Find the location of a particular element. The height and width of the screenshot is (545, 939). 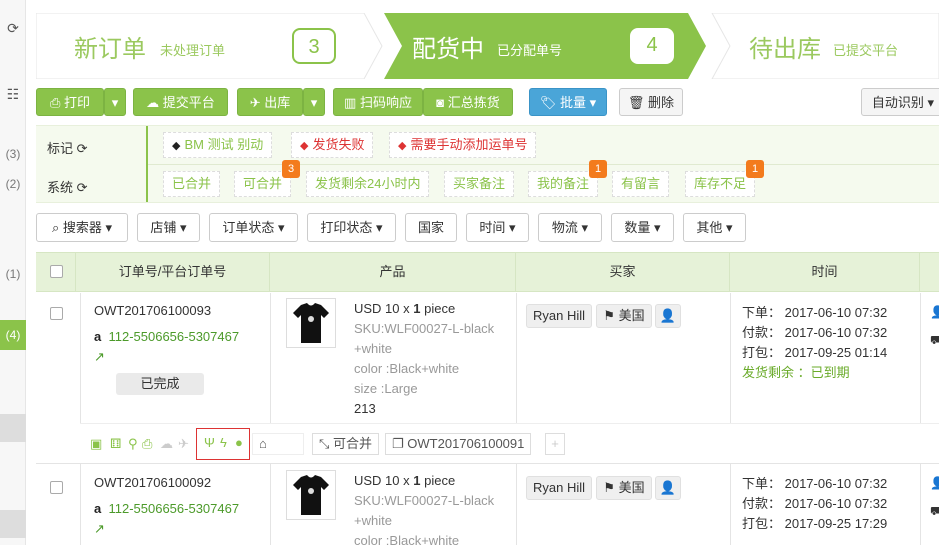

sys-tag-my-note: 我的备注 1 is located at coordinates (568, 178).